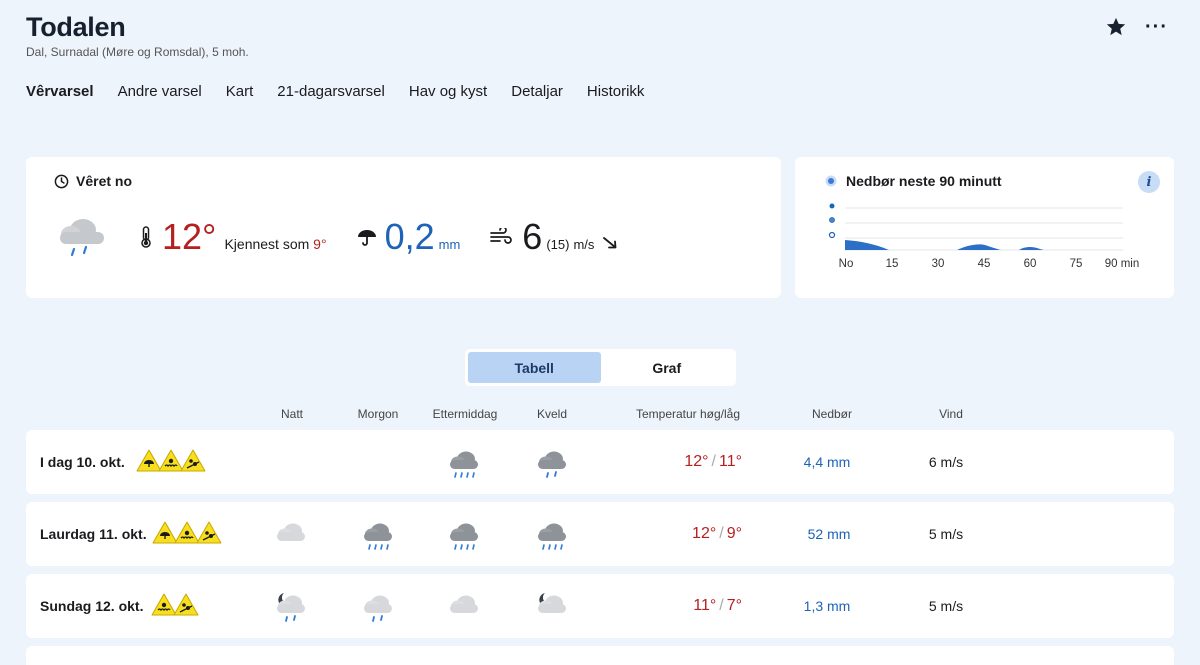 The image size is (1200, 665). Describe the element at coordinates (552, 414) in the screenshot. I see `column-kveld: Kveld` at that location.